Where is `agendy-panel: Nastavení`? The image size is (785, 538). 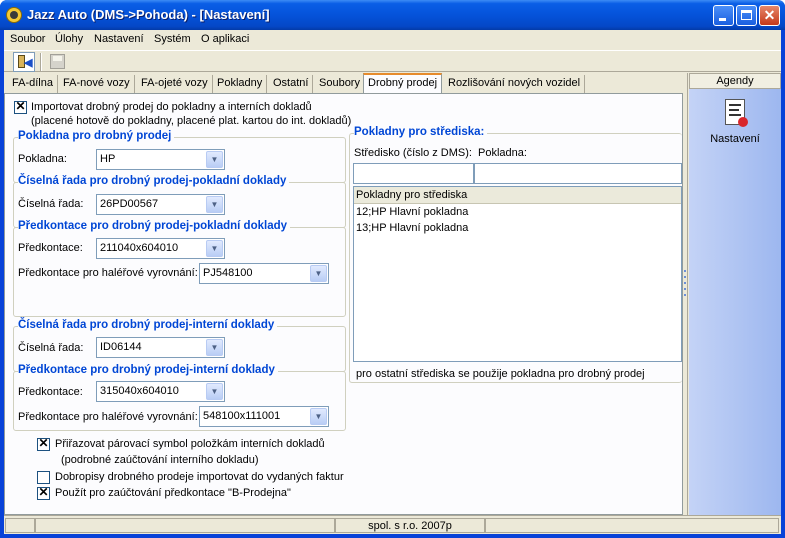
agendy-panel: Nastavení is located at coordinates (735, 302).